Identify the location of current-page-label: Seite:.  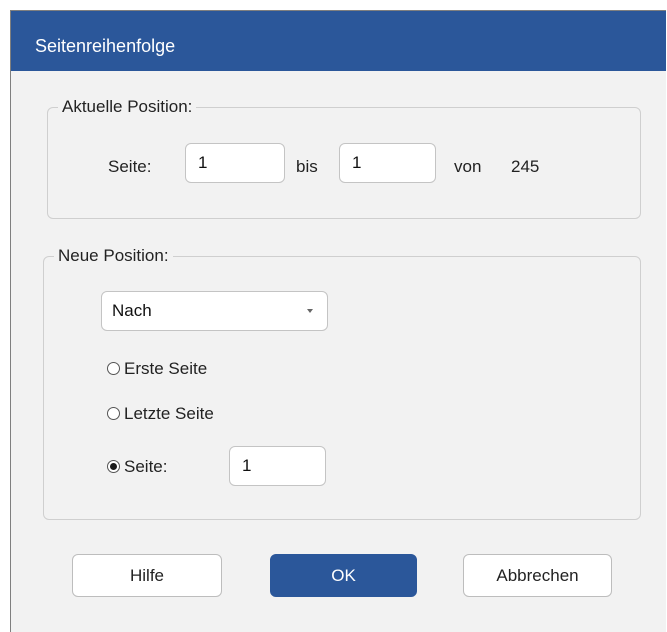
(130, 166).